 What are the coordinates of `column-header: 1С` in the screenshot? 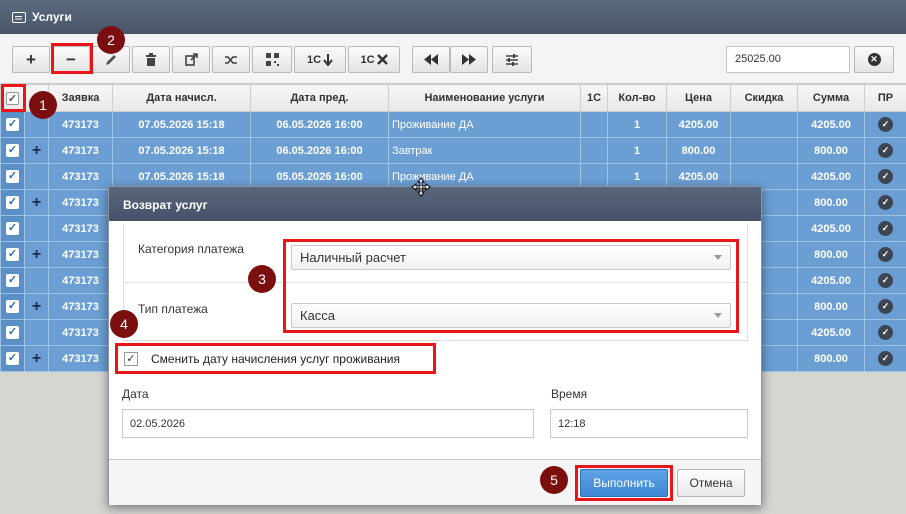 It's located at (594, 98).